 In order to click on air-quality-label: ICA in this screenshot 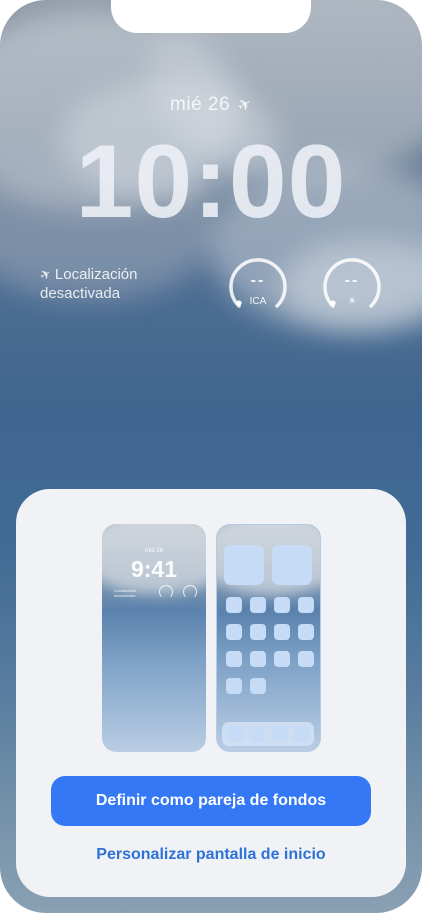, I will do `click(258, 301)`.